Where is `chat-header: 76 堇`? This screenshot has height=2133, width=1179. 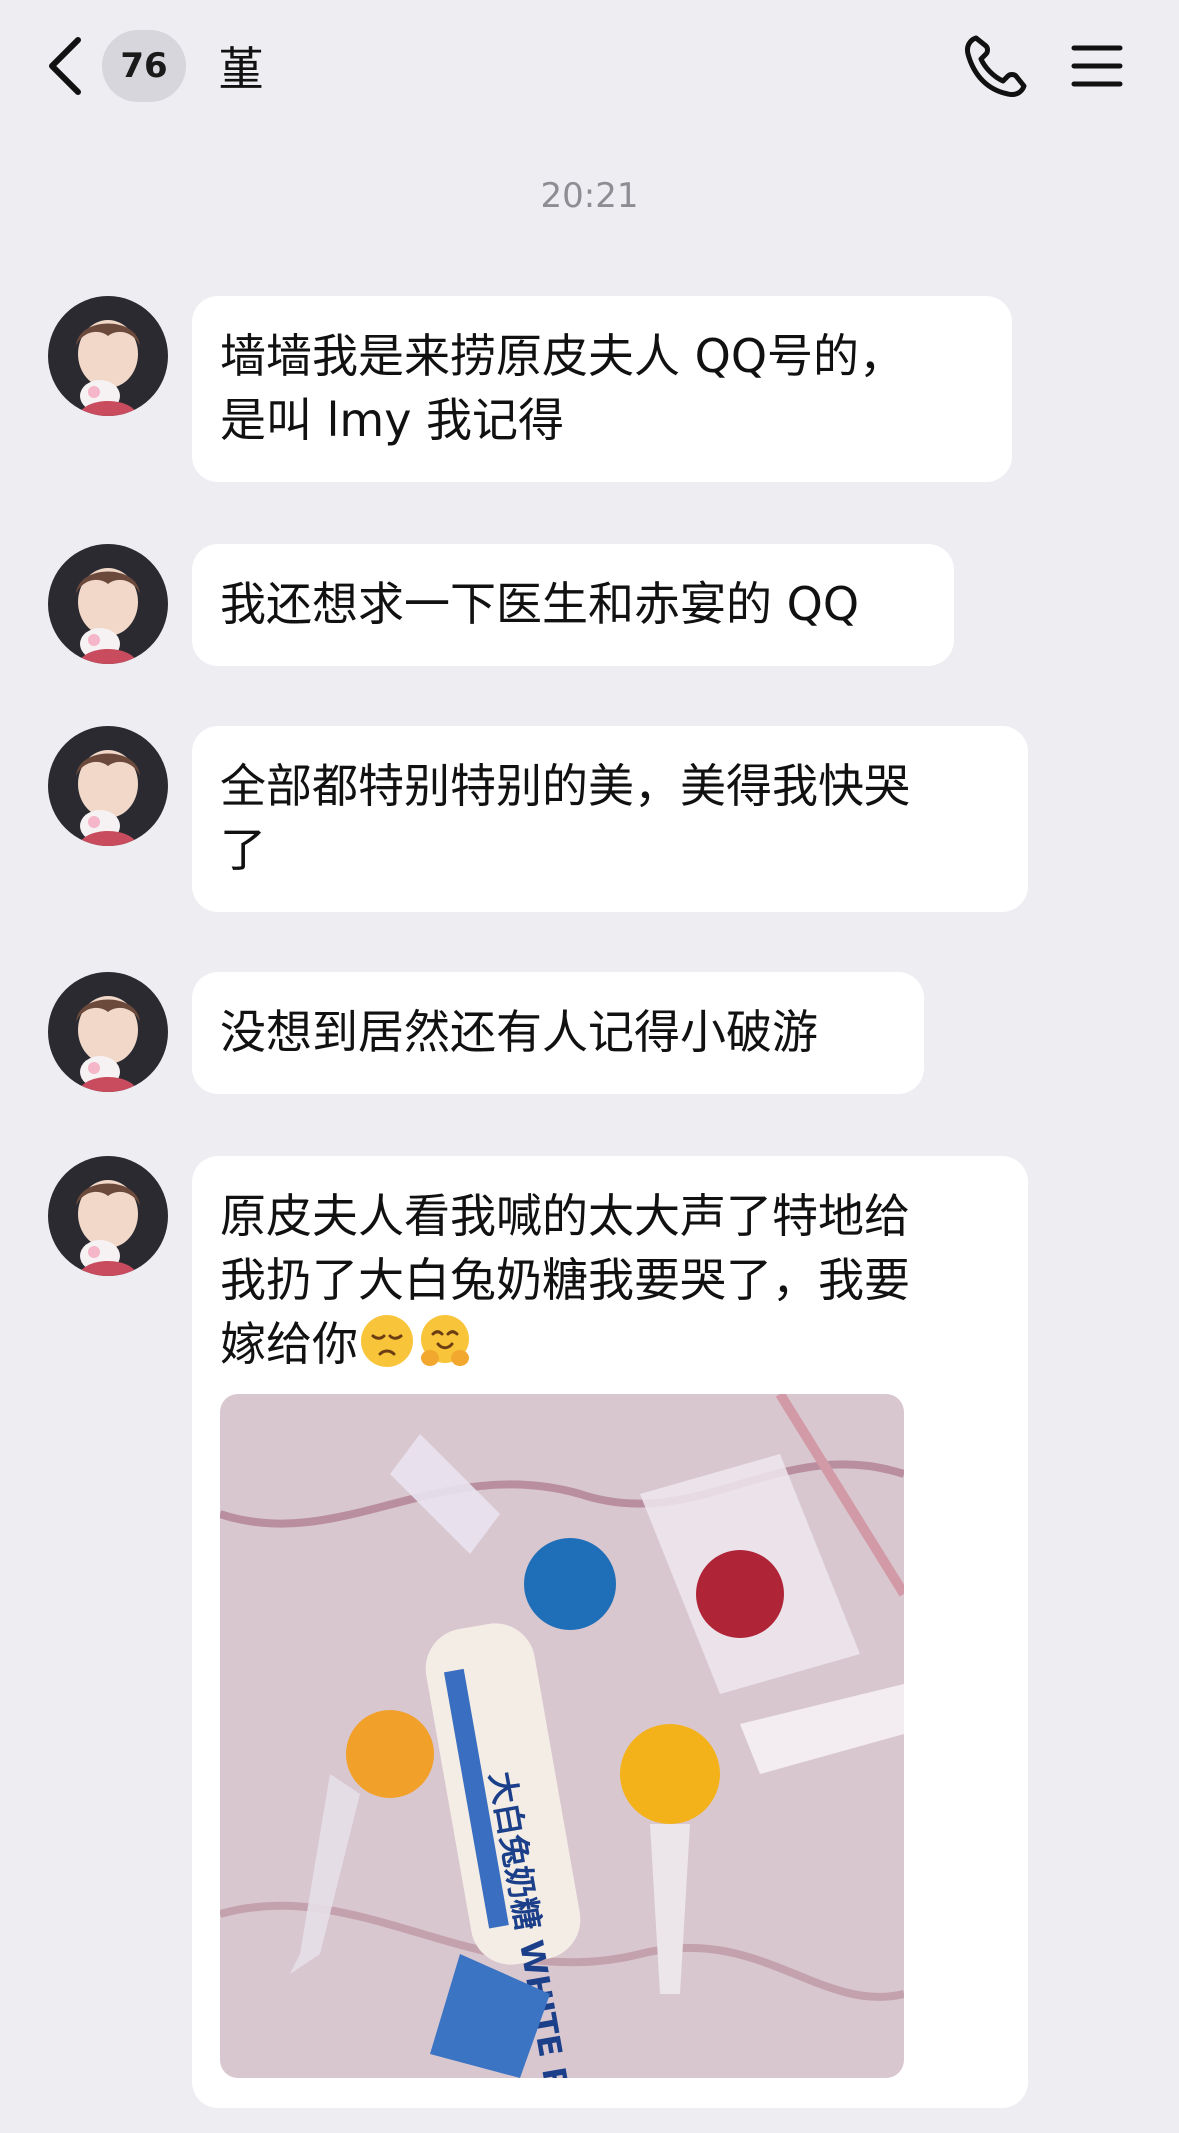
chat-header: 76 堇 is located at coordinates (589, 70).